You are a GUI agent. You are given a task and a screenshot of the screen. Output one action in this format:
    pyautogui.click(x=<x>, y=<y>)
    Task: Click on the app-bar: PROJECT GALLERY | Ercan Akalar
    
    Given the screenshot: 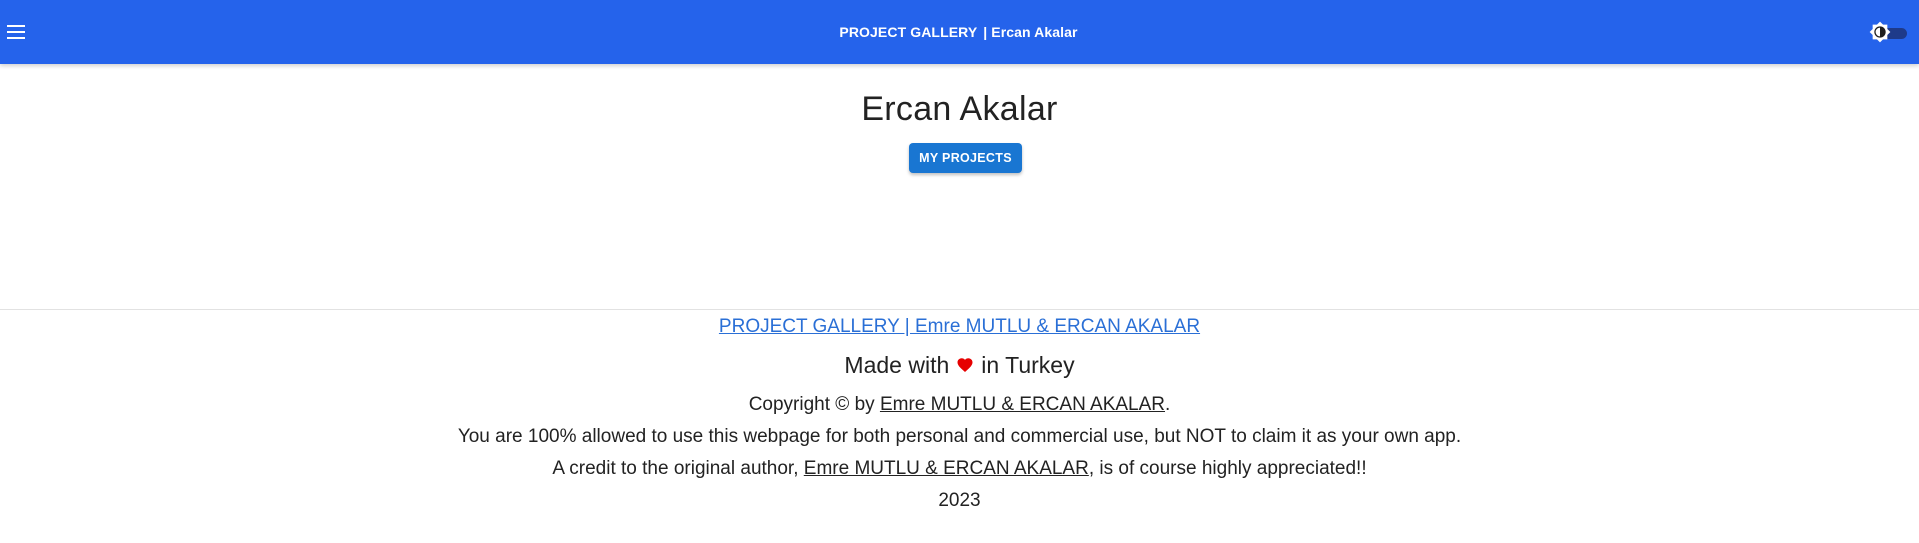 What is the action you would take?
    pyautogui.click(x=959, y=32)
    